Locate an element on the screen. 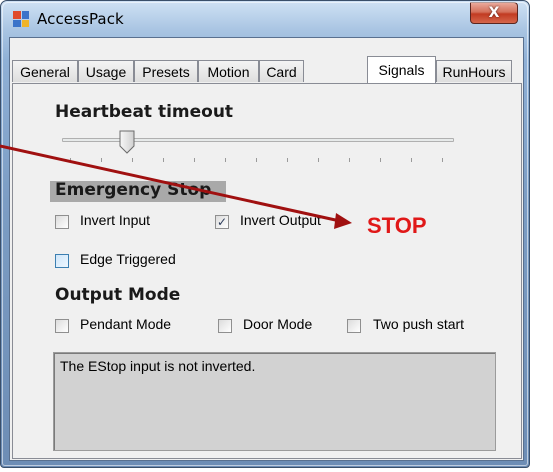  app-icon is located at coordinates (21, 19).